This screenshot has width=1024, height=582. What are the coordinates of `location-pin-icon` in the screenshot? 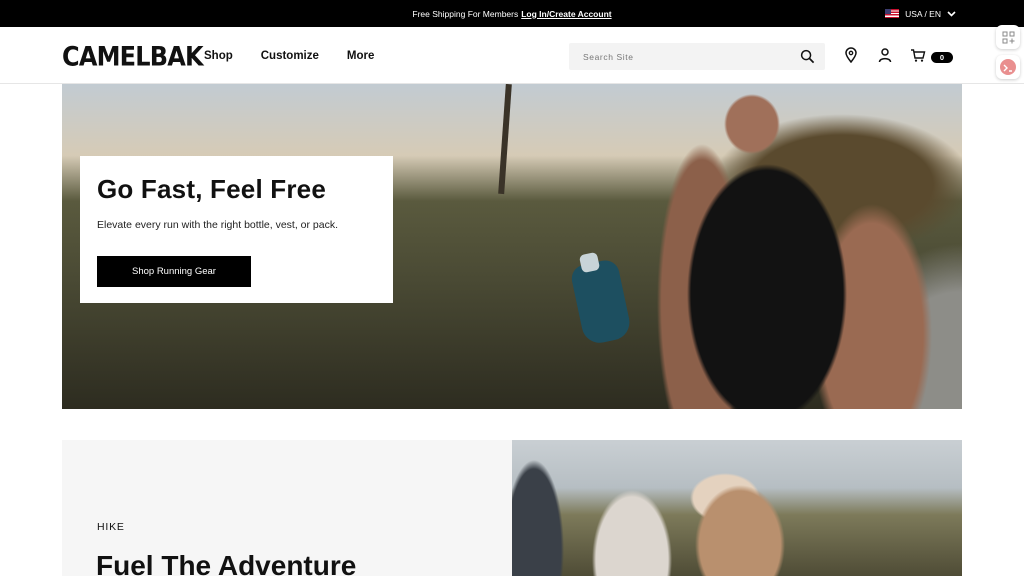 It's located at (851, 55).